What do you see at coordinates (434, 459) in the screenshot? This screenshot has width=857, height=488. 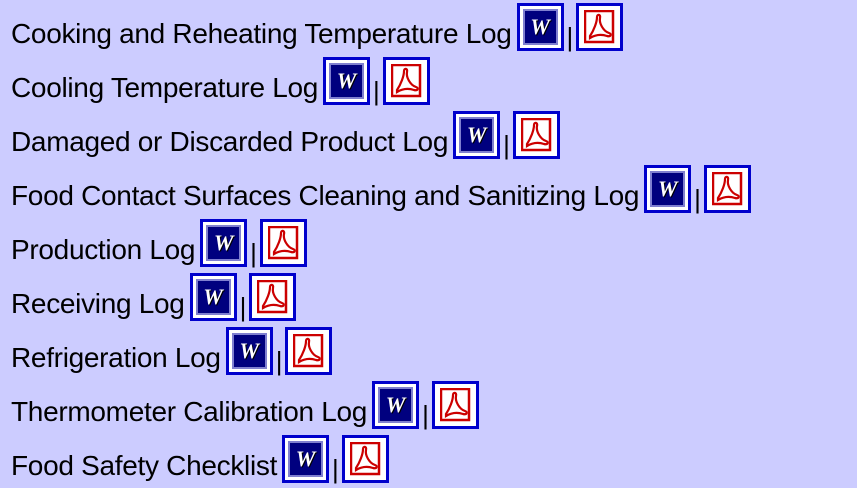 I see `doc-row: Food Safety Checklist W |` at bounding box center [434, 459].